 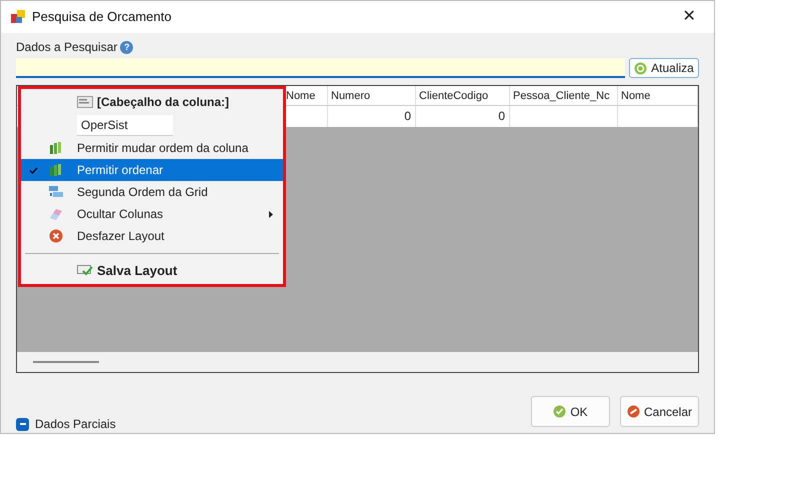 I want to click on menu-header: [Cabeçalho da coluna:], so click(x=163, y=102).